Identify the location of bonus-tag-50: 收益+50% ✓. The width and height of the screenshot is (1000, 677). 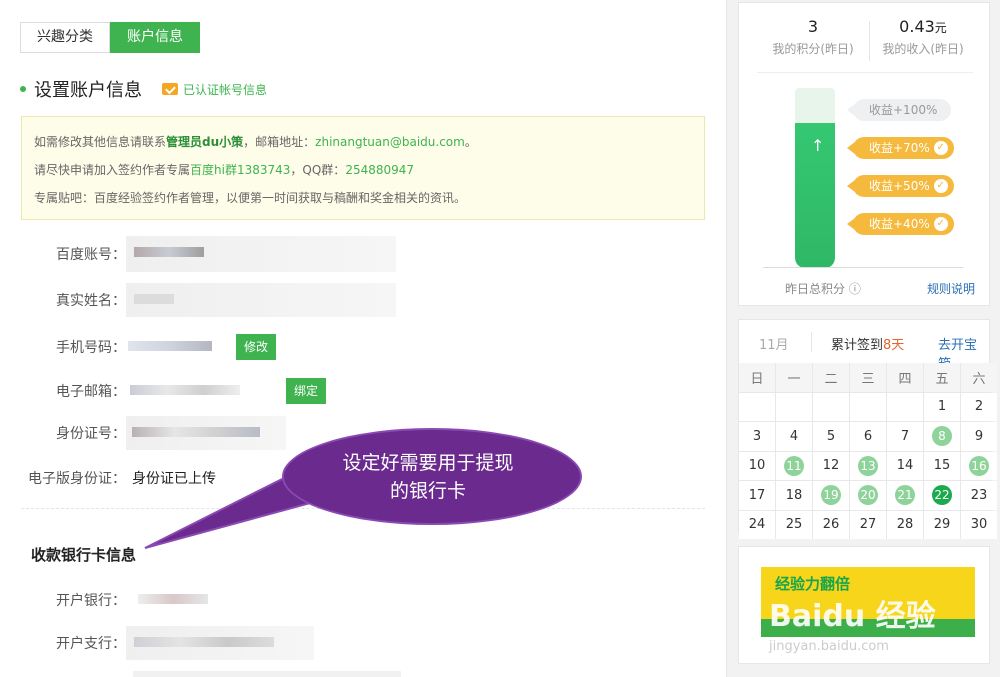
(900, 186).